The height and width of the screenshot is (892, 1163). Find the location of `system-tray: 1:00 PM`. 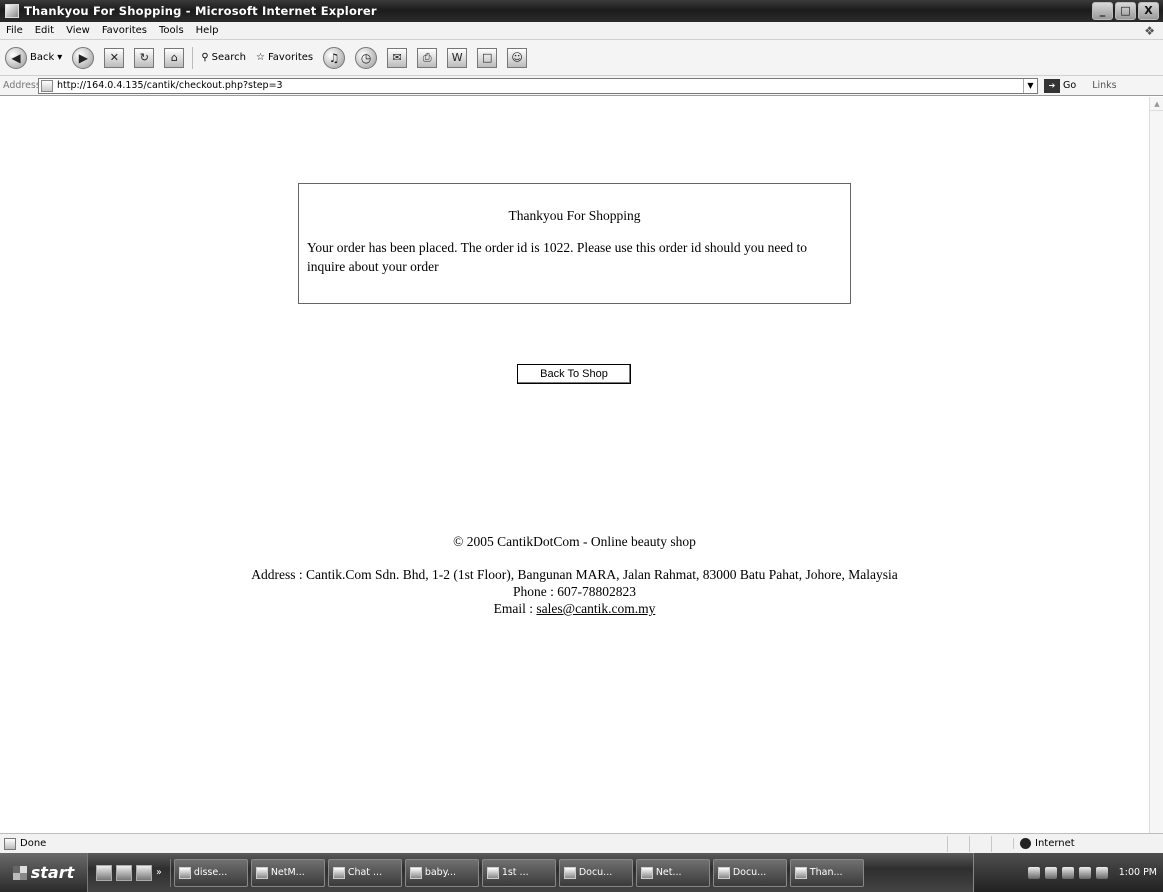

system-tray: 1:00 PM is located at coordinates (1068, 872).